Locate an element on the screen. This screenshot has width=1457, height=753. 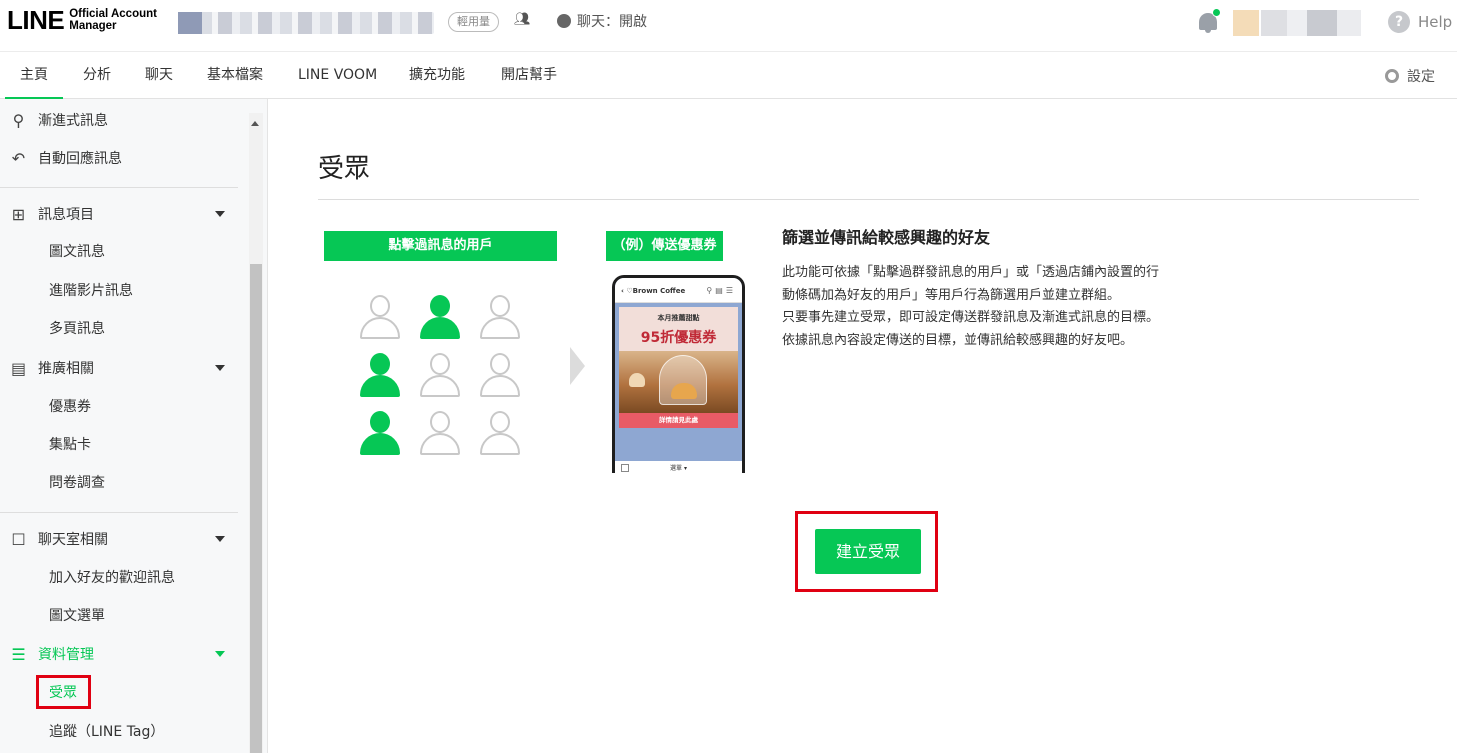
section-title: 篩選並傳訊給較感興趣的好友 is located at coordinates (886, 237).